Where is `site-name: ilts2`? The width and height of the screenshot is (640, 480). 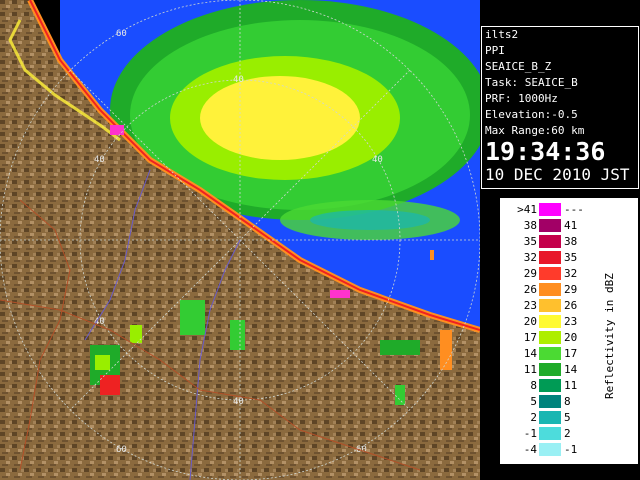
site-name: ilts2 is located at coordinates (502, 34).